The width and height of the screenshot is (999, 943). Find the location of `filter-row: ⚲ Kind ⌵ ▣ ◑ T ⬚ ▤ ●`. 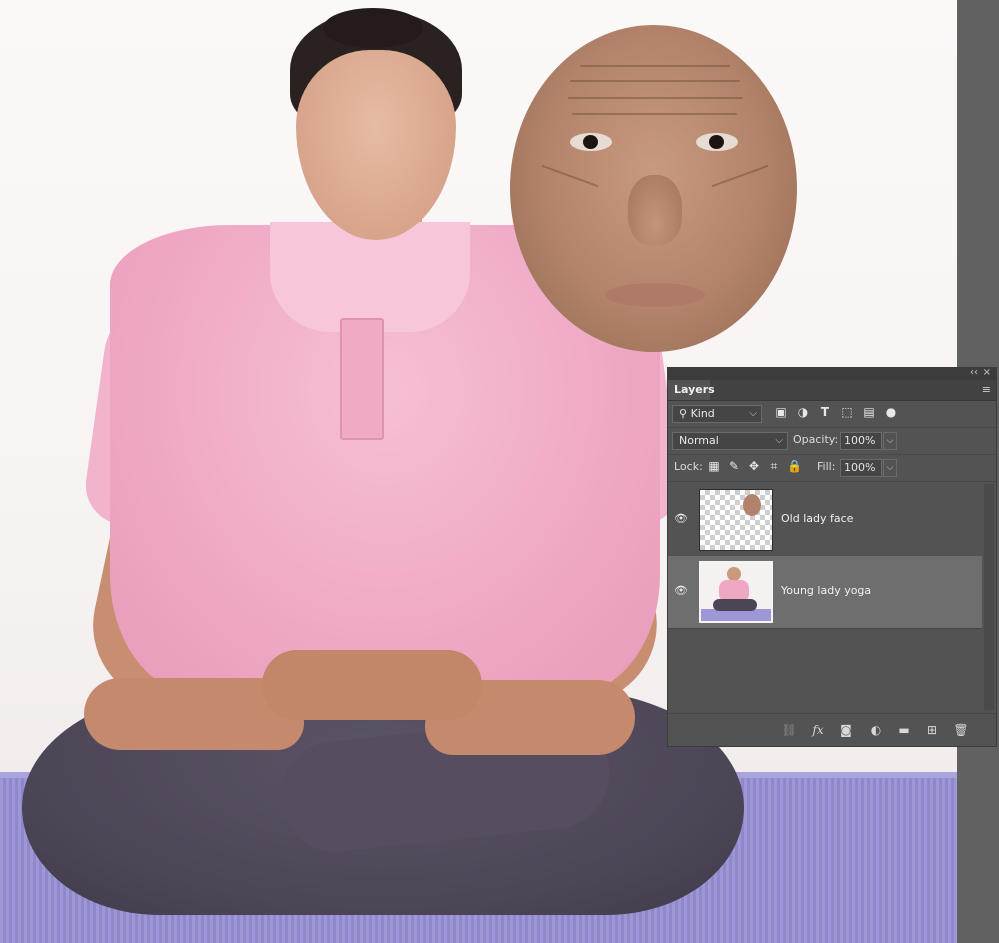

filter-row: ⚲ Kind ⌵ ▣ ◑ T ⬚ ▤ ● is located at coordinates (832, 414).